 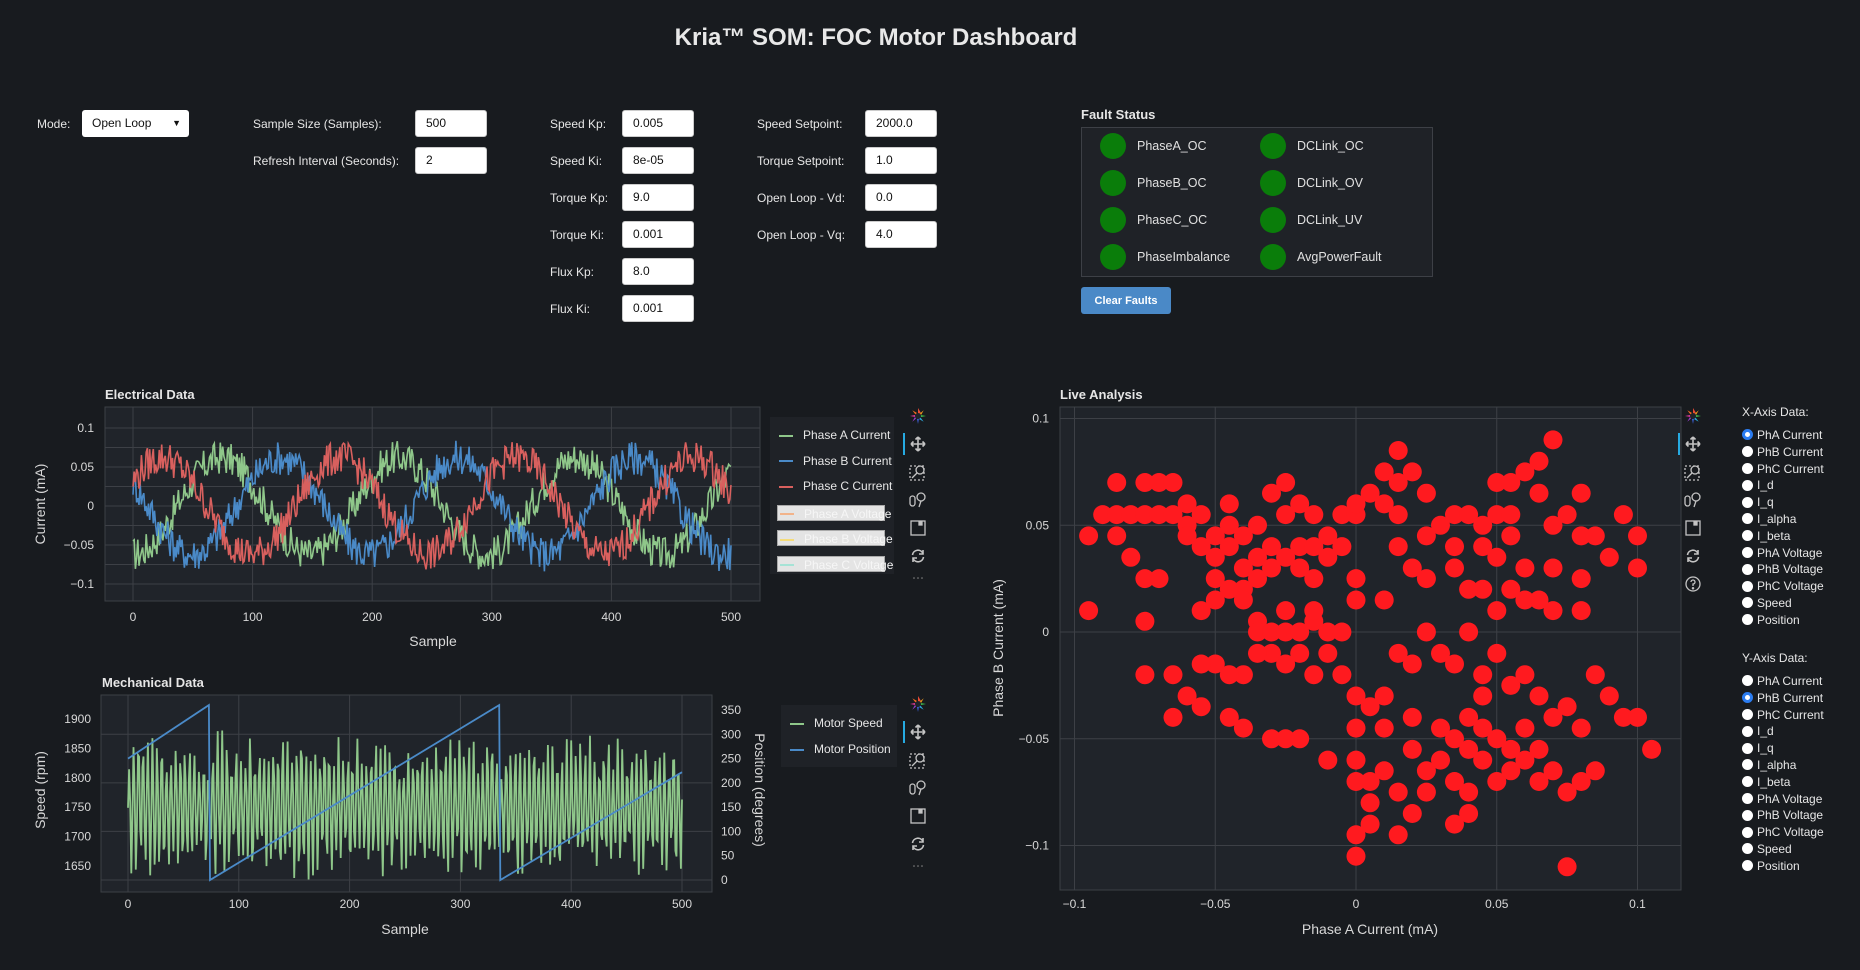 What do you see at coordinates (1782, 816) in the screenshot?
I see `y-axis-radio-option: PhB Voltage` at bounding box center [1782, 816].